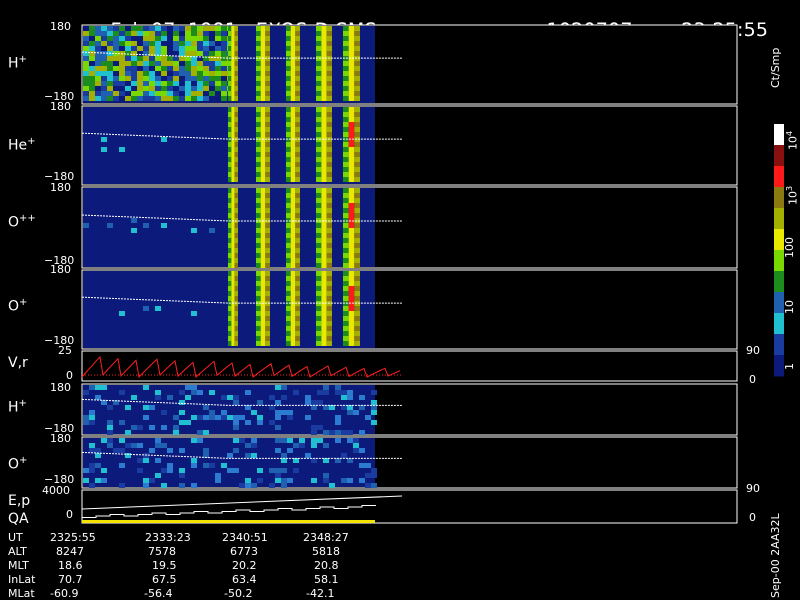 Image resolution: width=800 pixels, height=600 pixels. I want to click on footer-mlat: -50.2, so click(238, 593).